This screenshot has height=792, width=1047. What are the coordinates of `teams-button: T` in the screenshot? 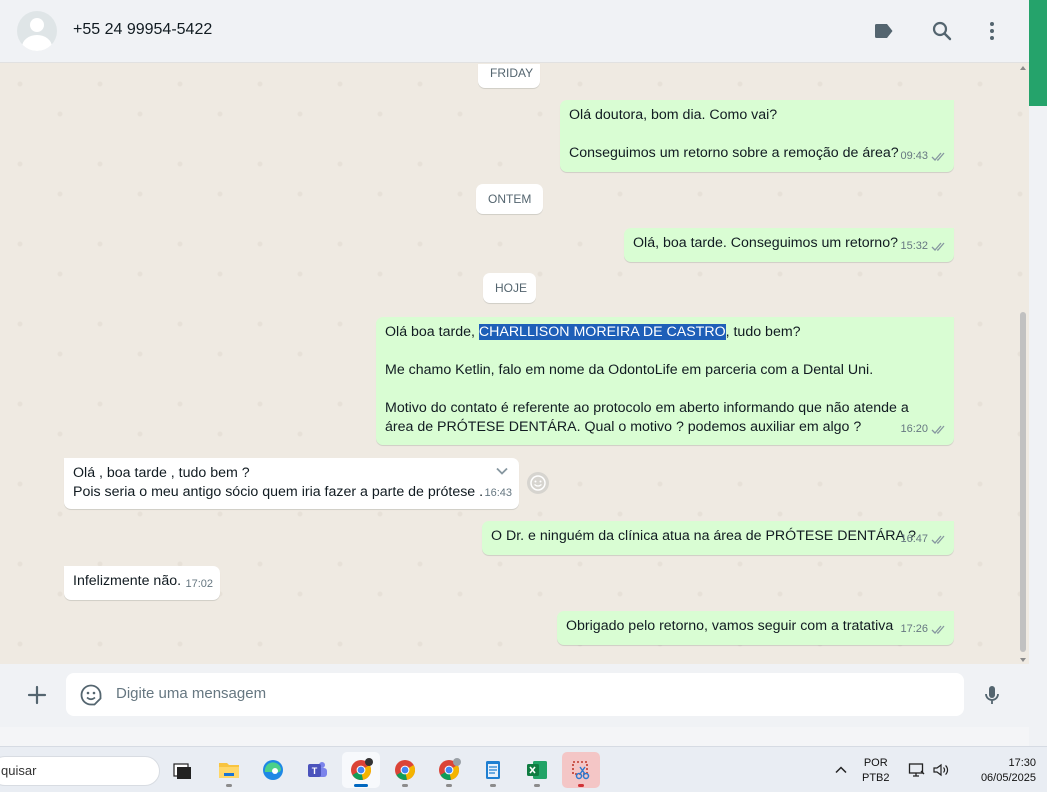 It's located at (317, 770).